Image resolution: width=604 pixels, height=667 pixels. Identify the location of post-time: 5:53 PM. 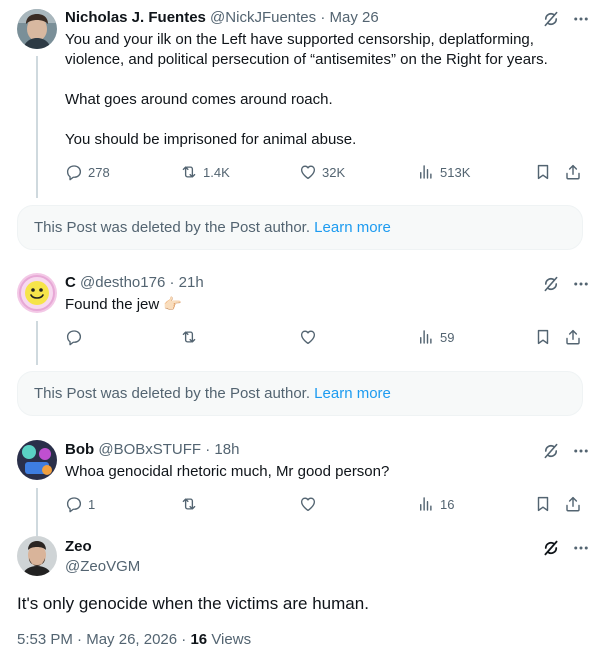
(45, 639).